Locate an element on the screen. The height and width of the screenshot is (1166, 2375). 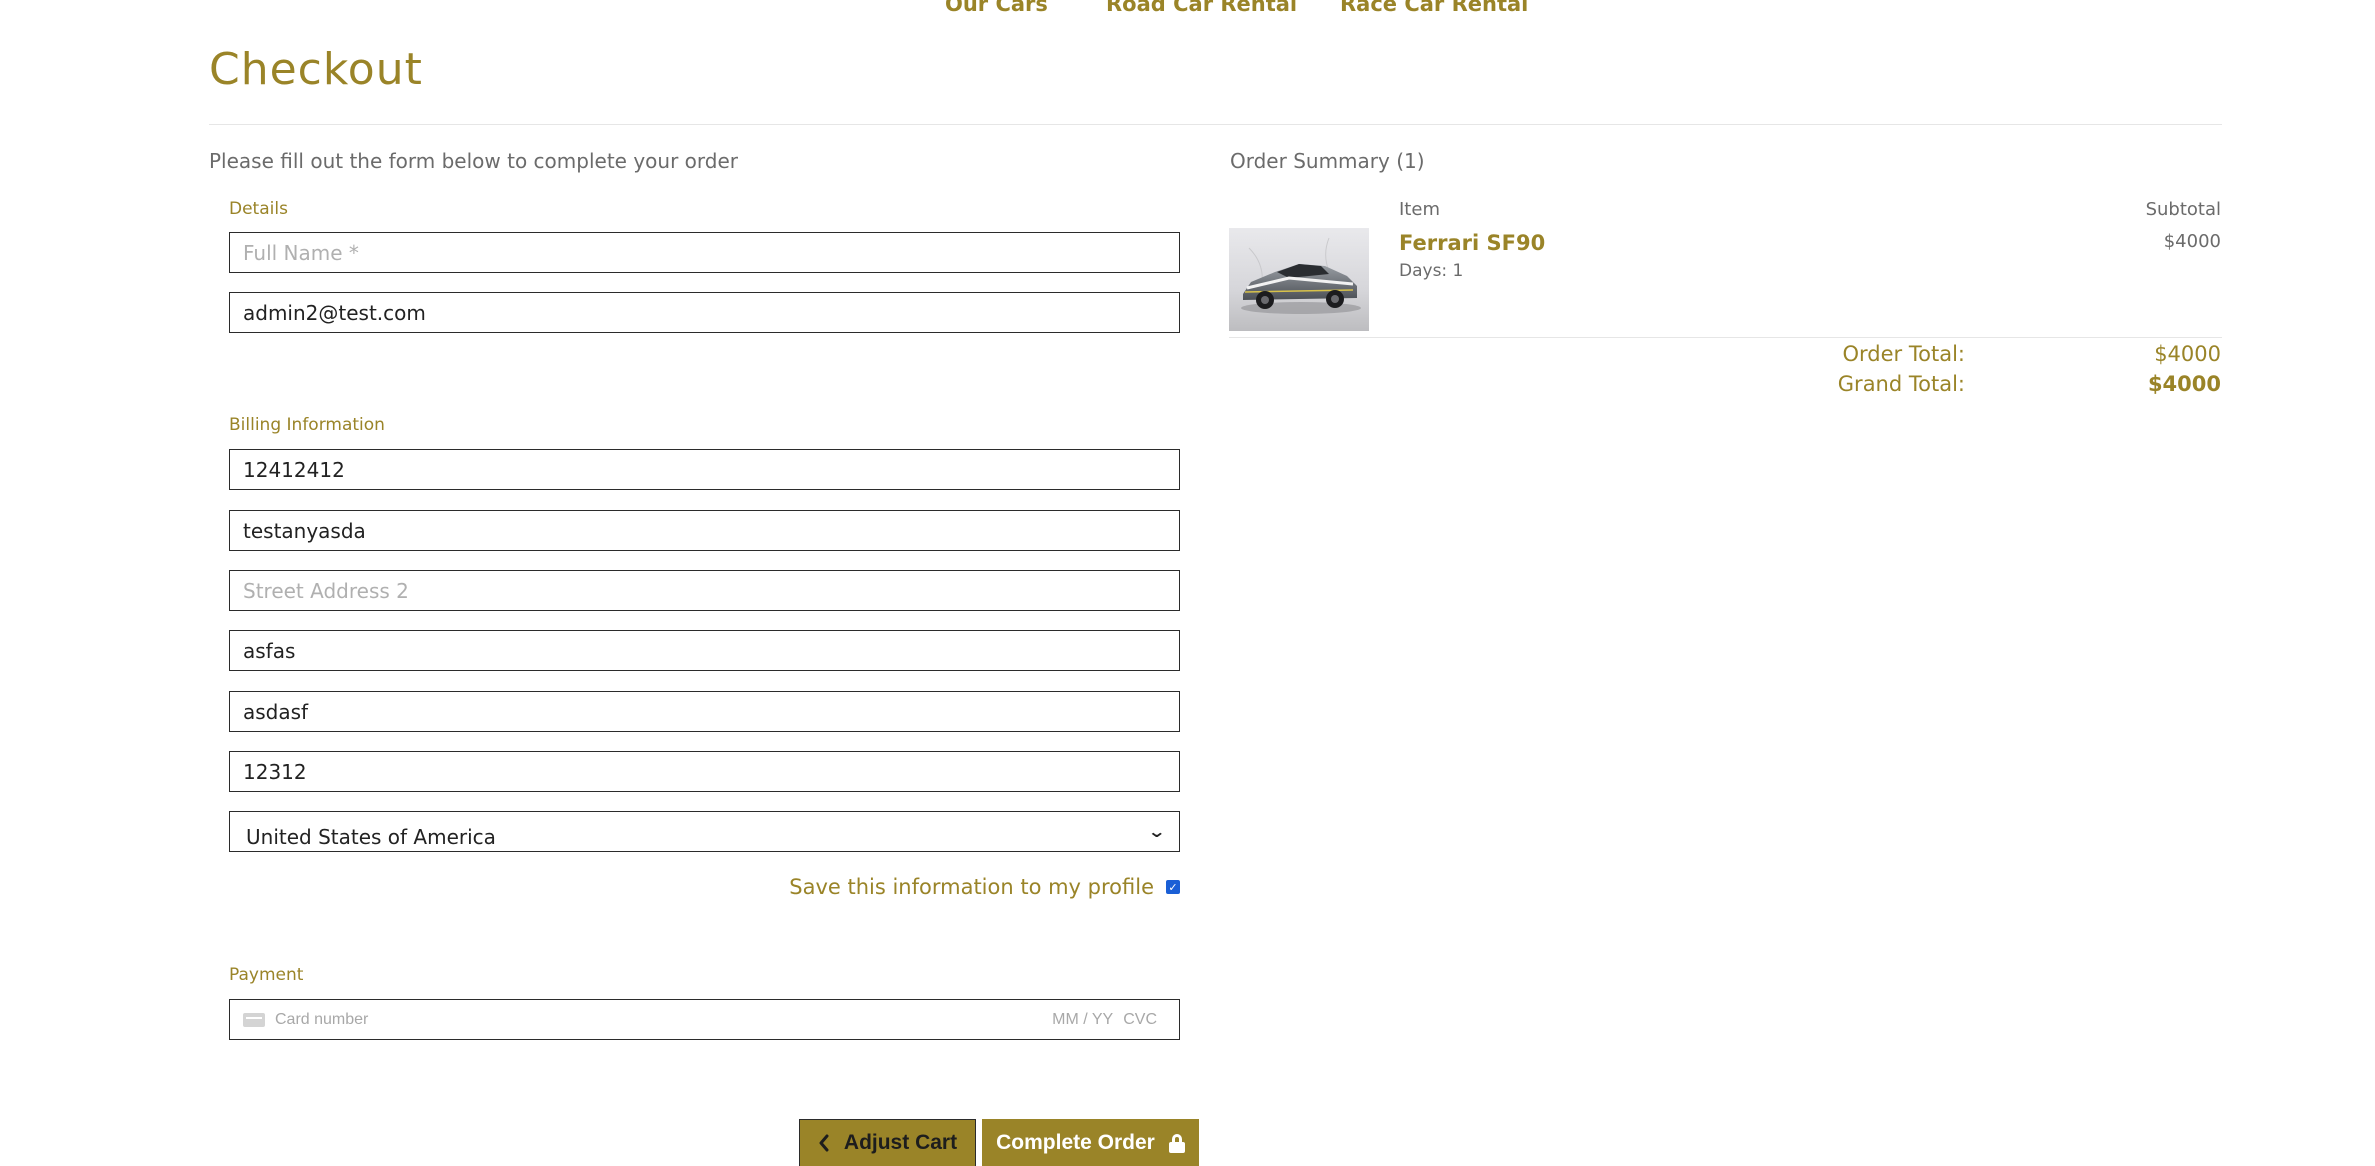
payment-section-label: Payment is located at coordinates (266, 975).